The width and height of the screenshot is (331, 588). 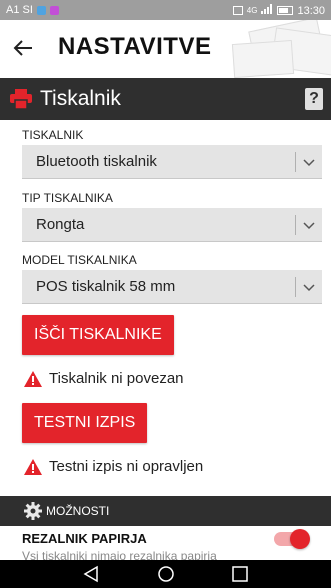 I want to click on paper-cutter-toggle, so click(x=292, y=539).